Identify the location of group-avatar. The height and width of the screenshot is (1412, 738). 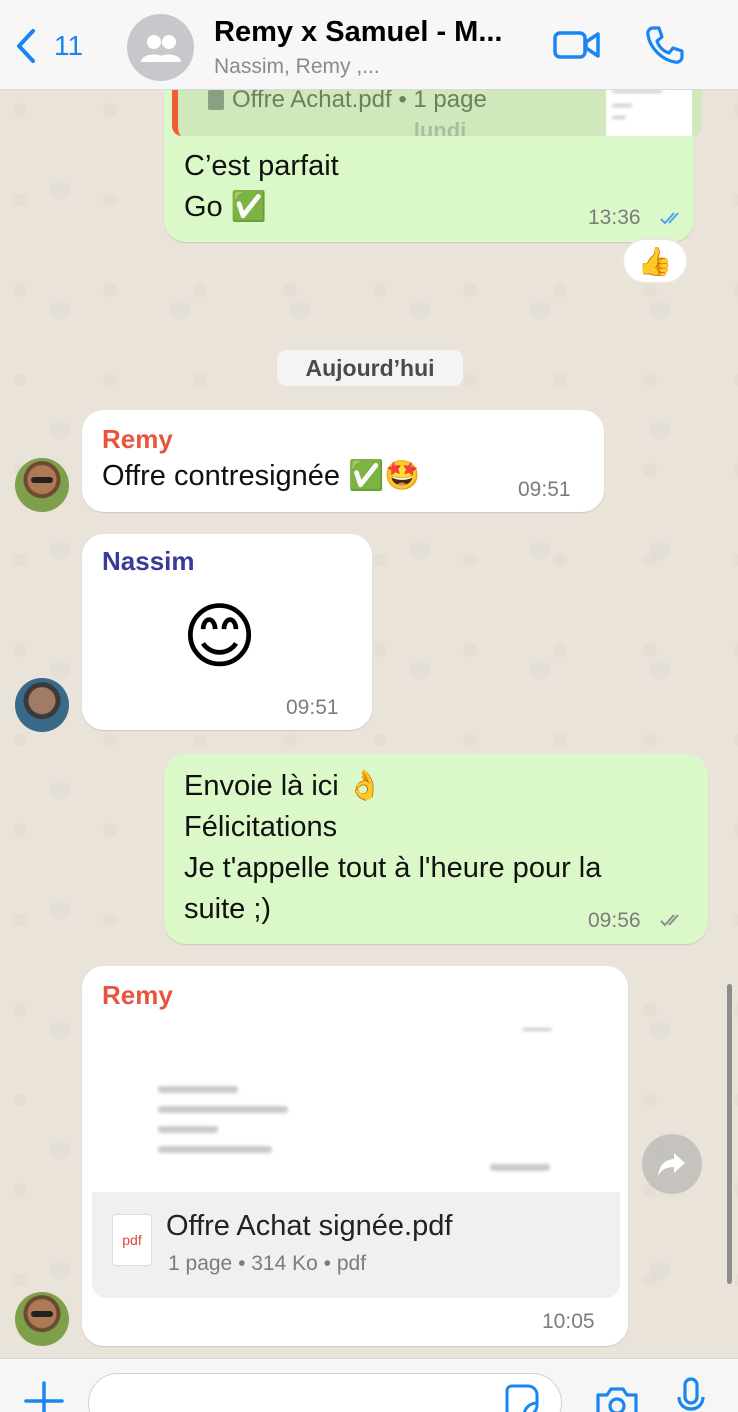
(160, 47).